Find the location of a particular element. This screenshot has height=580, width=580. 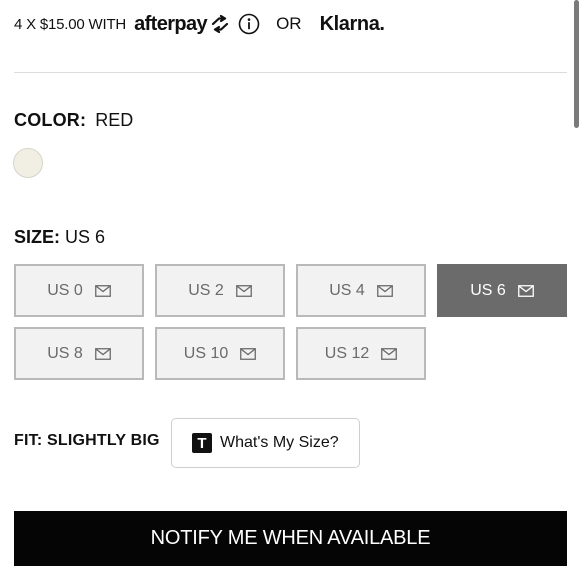

size-option-label: US 6 is located at coordinates (488, 290).